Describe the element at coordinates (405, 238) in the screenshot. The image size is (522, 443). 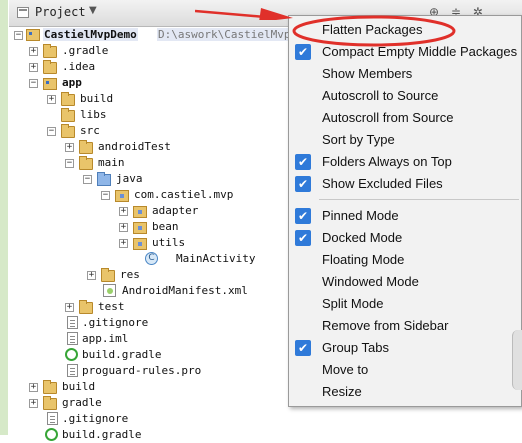
I see `menu-item-docked-mode: ✔ Docked Mode` at that location.